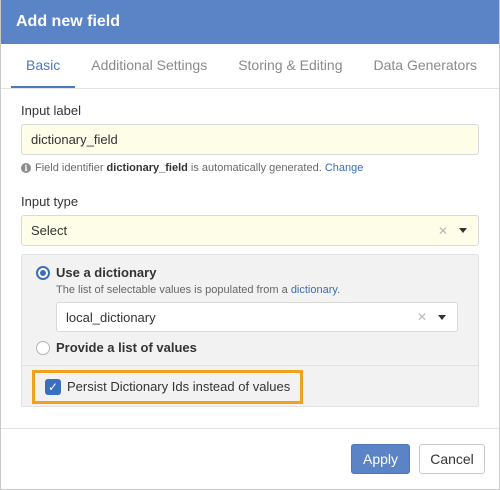 This screenshot has height=490, width=500. Describe the element at coordinates (106, 272) in the screenshot. I see `use-dictionary-label: Use a dictionary` at that location.